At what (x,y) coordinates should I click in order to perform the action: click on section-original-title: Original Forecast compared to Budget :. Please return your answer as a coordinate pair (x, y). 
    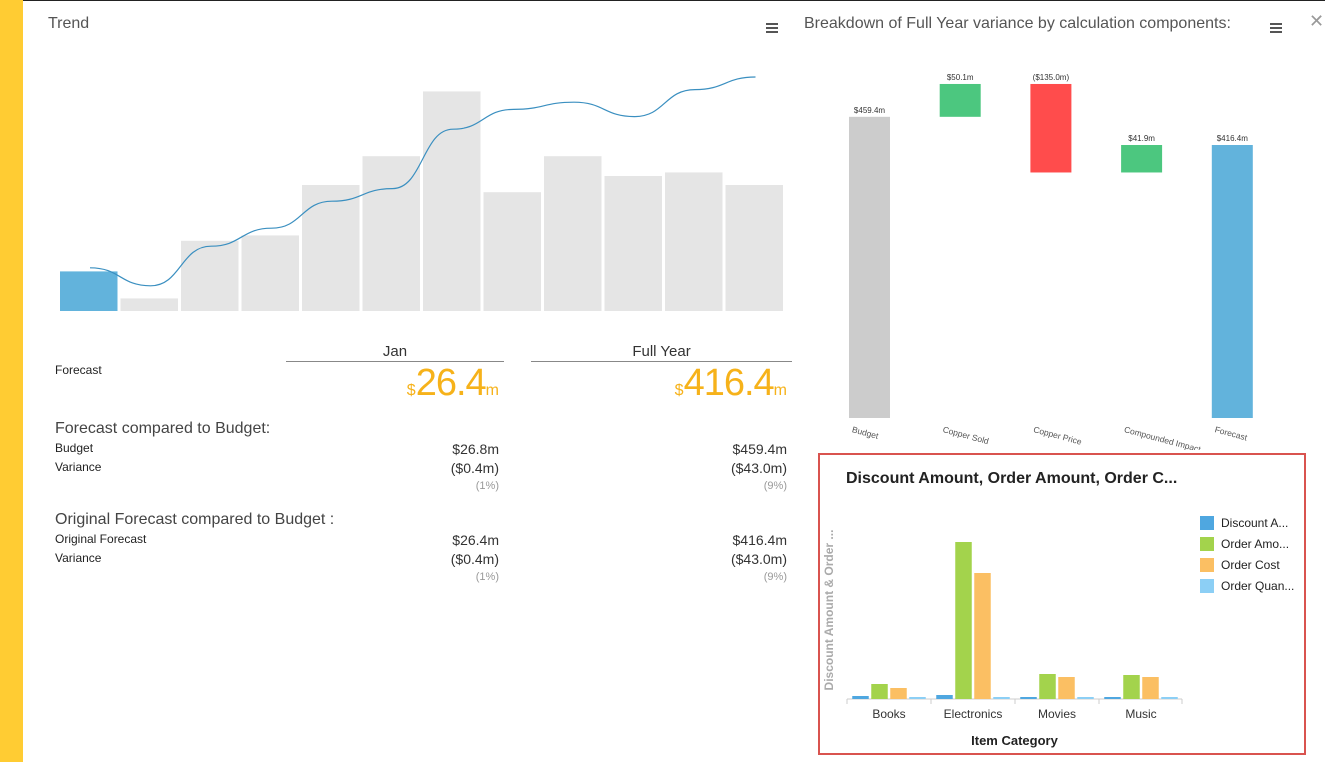
    Looking at the image, I should click on (195, 519).